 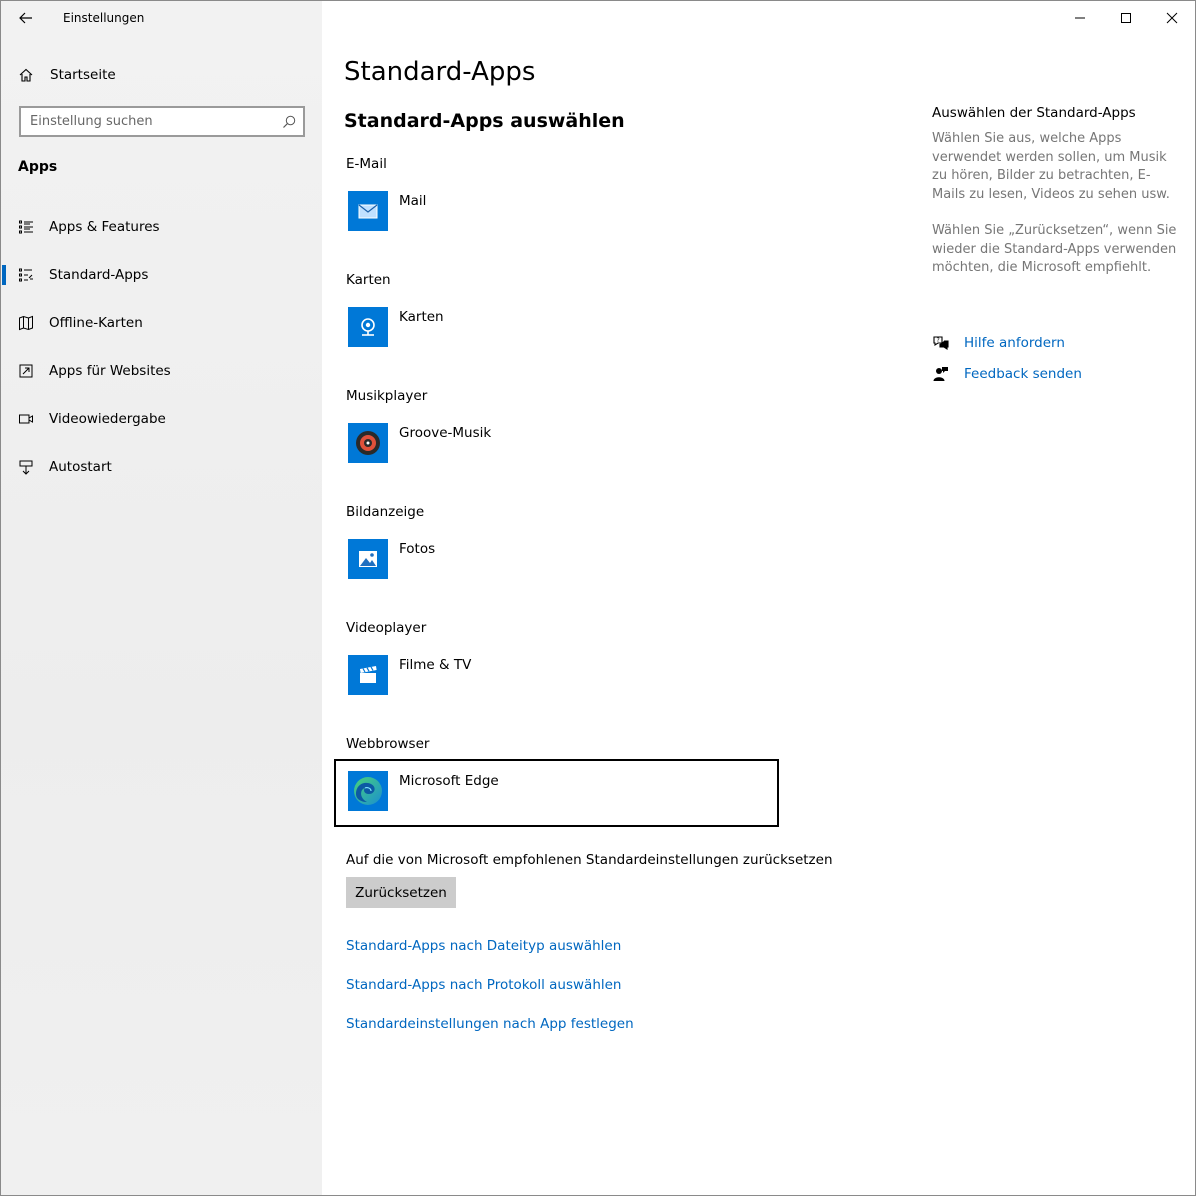 What do you see at coordinates (386, 628) in the screenshot?
I see `category-label: Videoplayer` at bounding box center [386, 628].